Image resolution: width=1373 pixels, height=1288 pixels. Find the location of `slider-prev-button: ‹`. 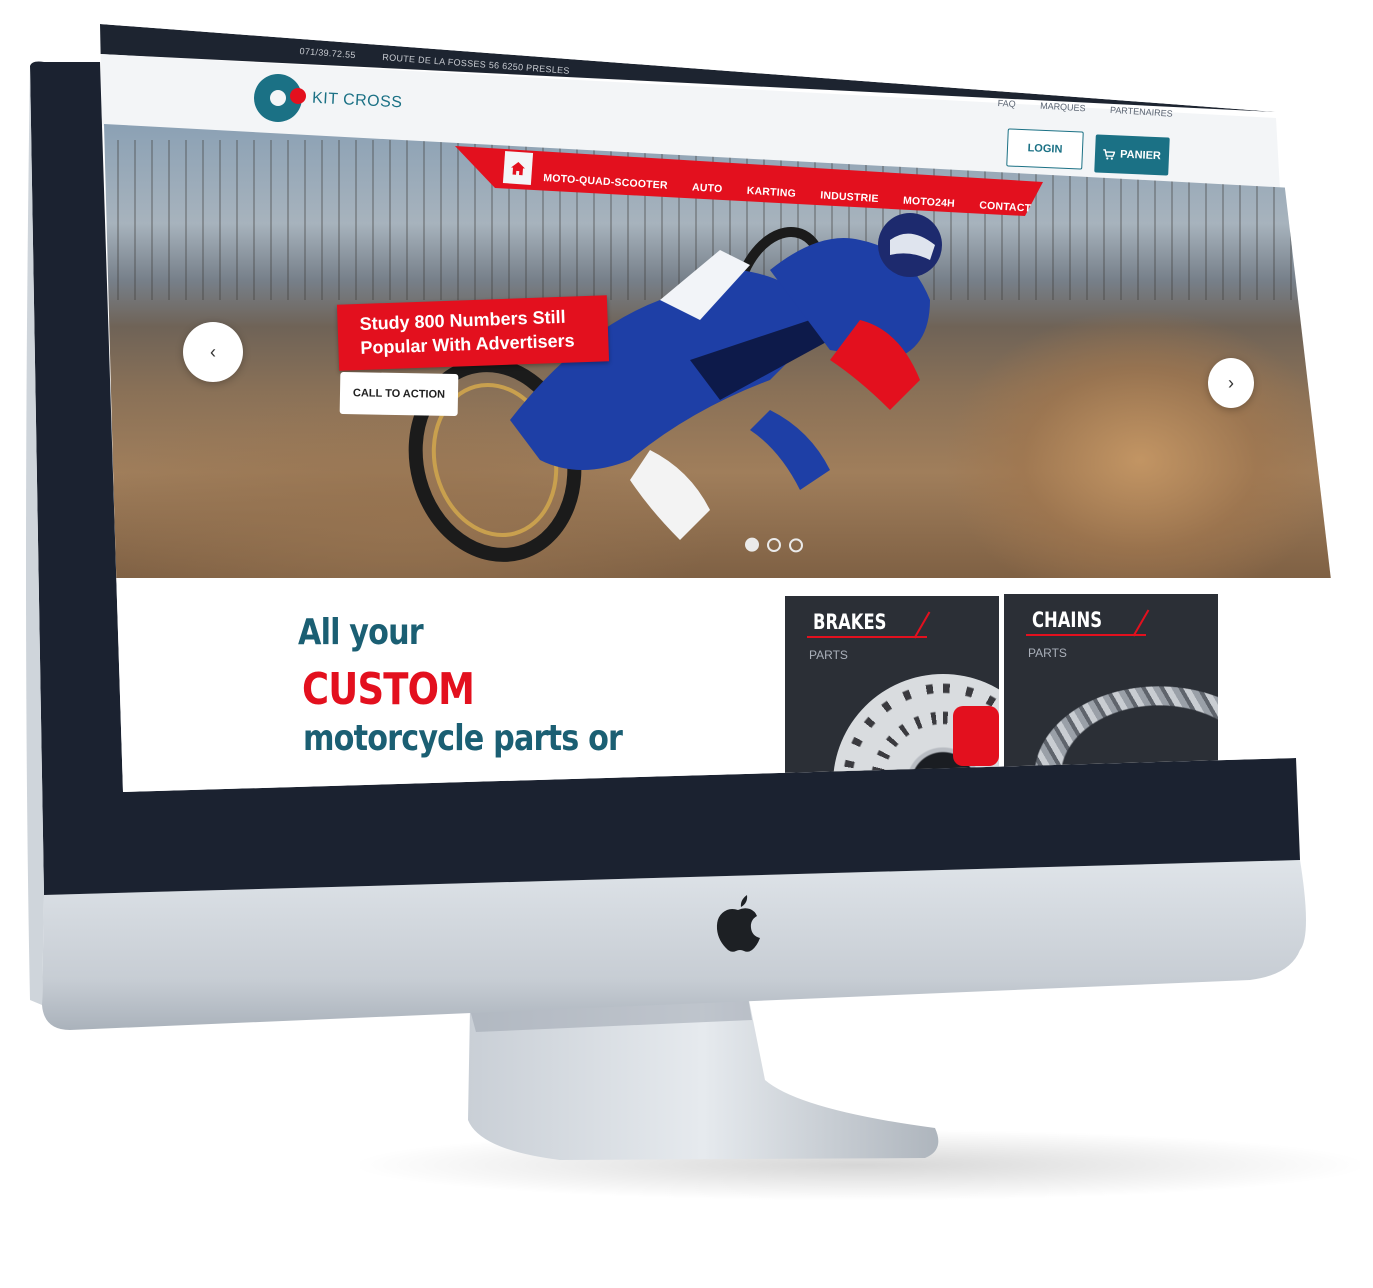

slider-prev-button: ‹ is located at coordinates (213, 352).